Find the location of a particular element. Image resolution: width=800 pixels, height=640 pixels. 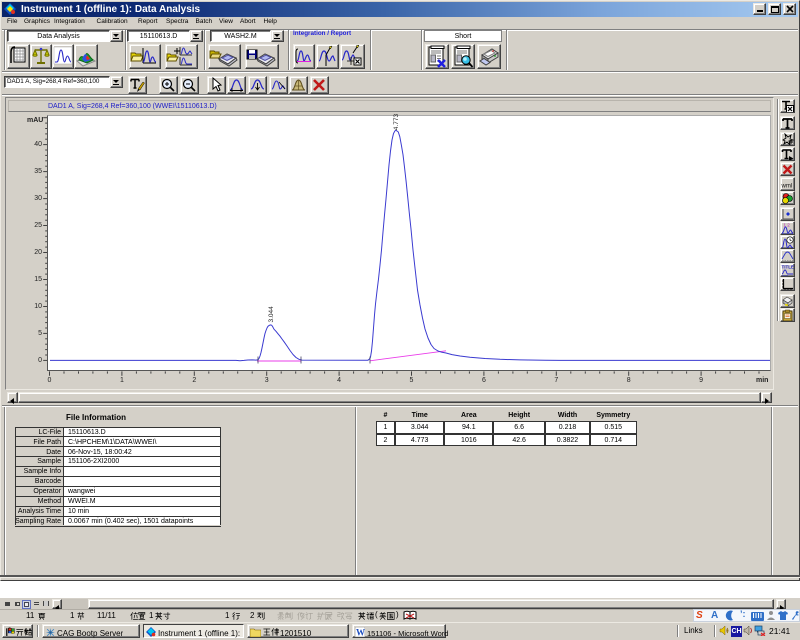

svg-text: W is located at coordinates (360, 633).